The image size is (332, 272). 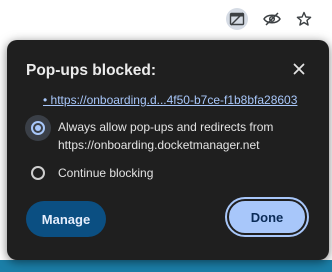 What do you see at coordinates (38, 173) in the screenshot?
I see `radio-continue-blocking` at bounding box center [38, 173].